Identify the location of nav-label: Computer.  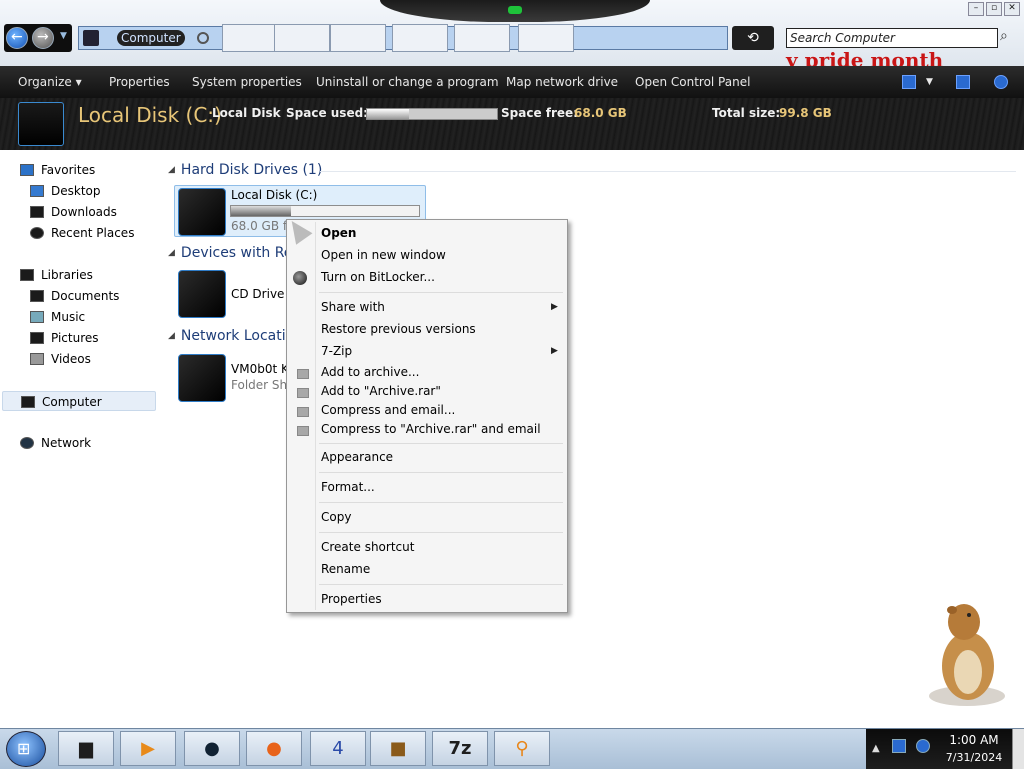
(72, 402).